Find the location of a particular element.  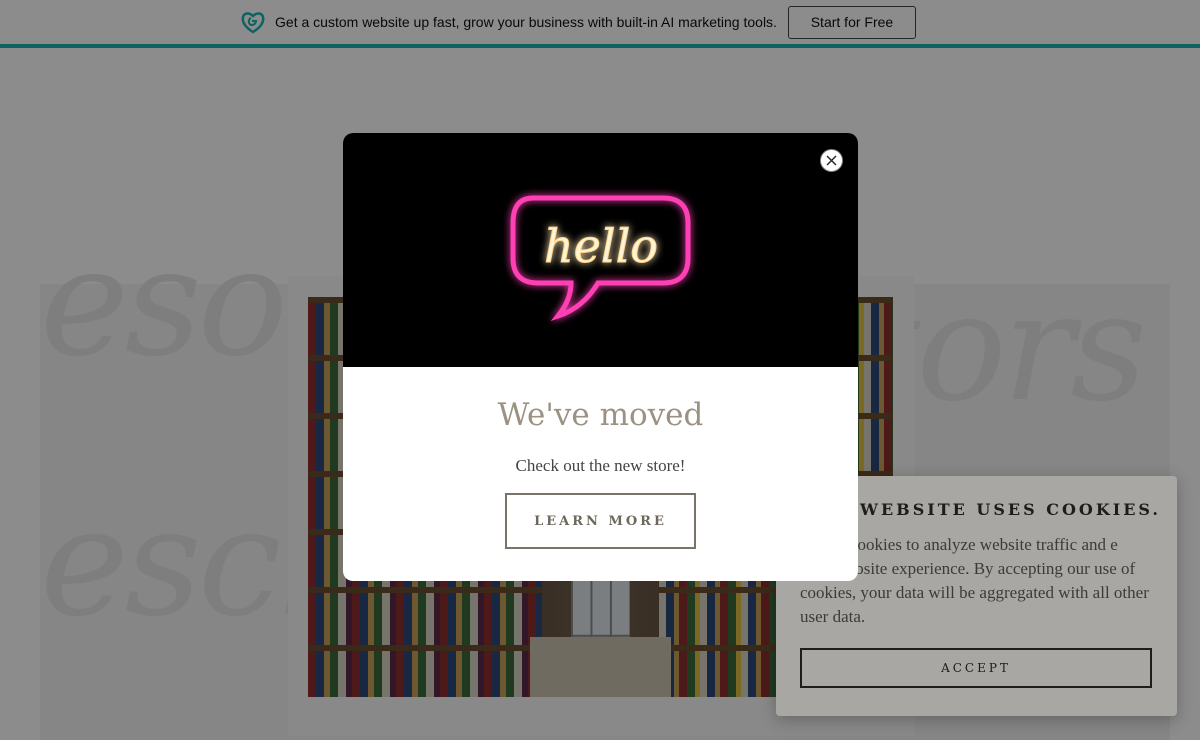

modal-subtitle: Check out the new store! is located at coordinates (600, 465).